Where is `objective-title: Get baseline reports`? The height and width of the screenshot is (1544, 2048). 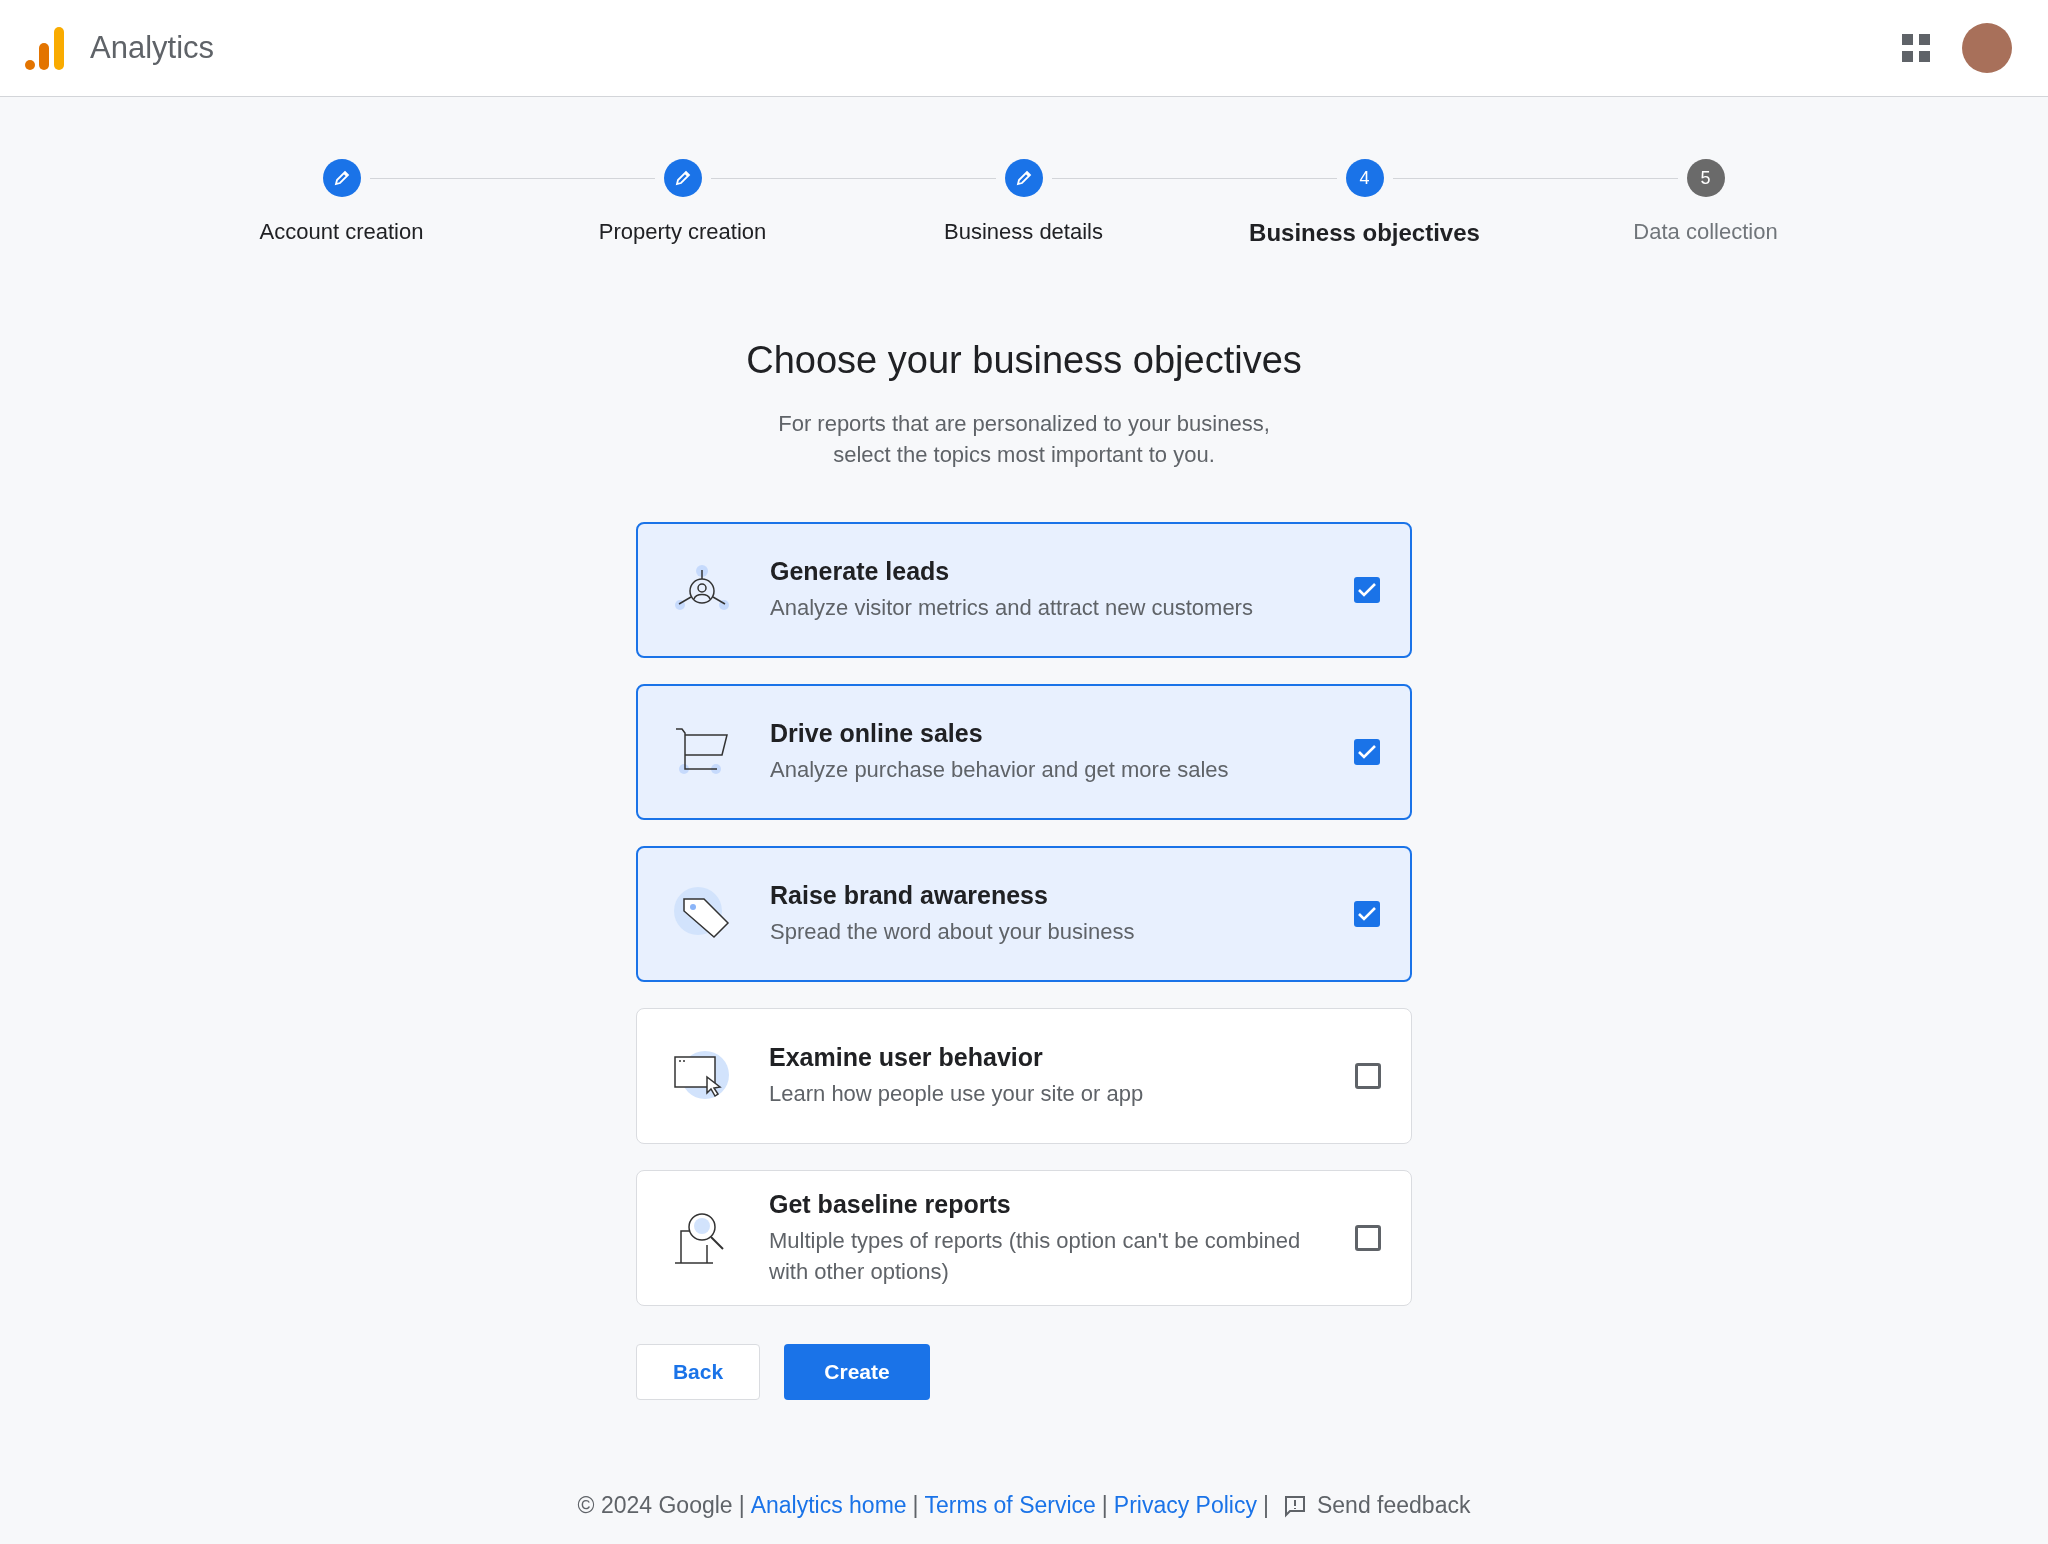
objective-title: Get baseline reports is located at coordinates (890, 1204).